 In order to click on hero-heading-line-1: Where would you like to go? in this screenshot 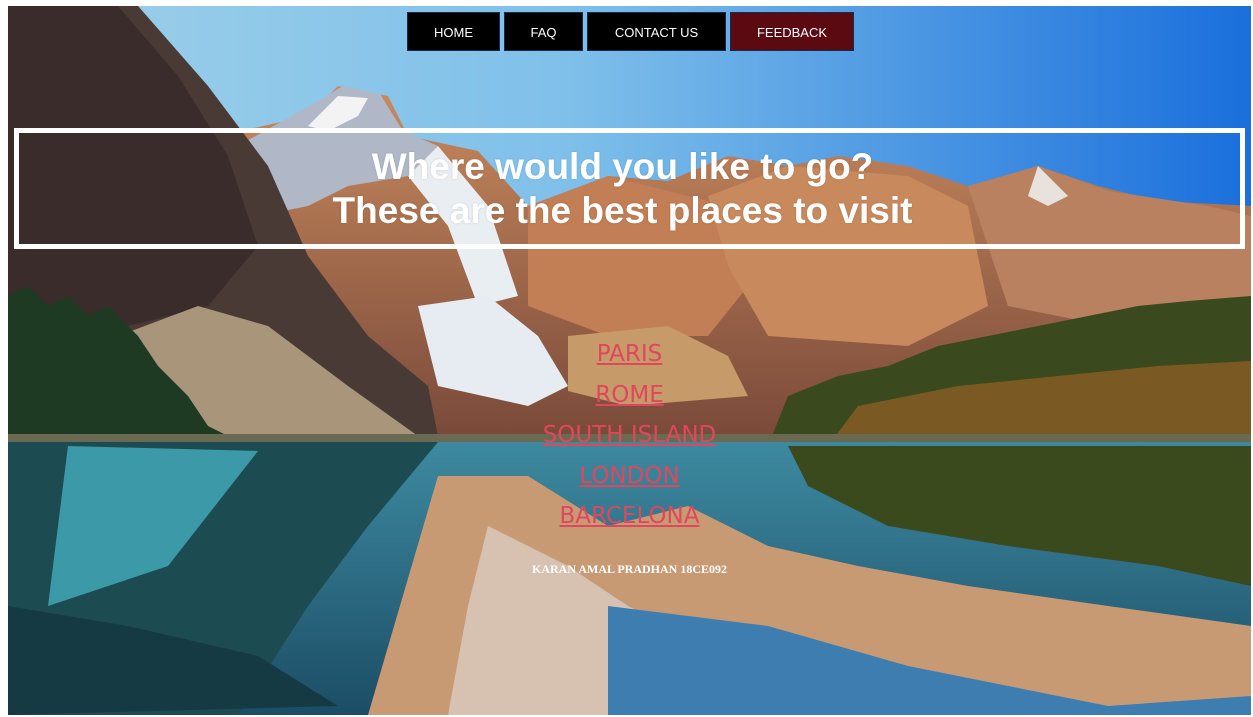, I will do `click(622, 166)`.